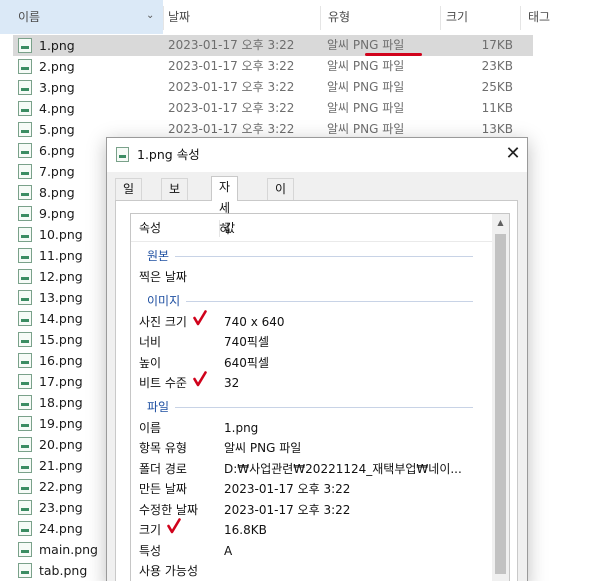 The width and height of the screenshot is (594, 581). I want to click on property-row: 크기 16.8KB, so click(312, 529).